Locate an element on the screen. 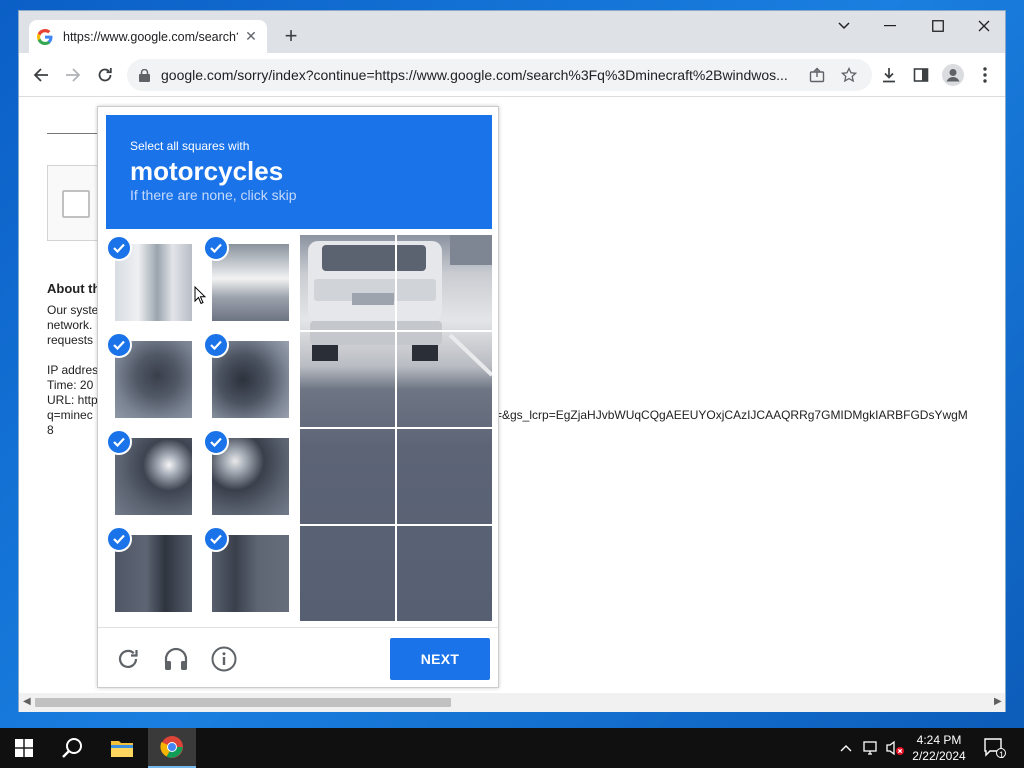 Image resolution: width=1024 pixels, height=768 pixels. challenge-footer: NEXT is located at coordinates (298, 657).